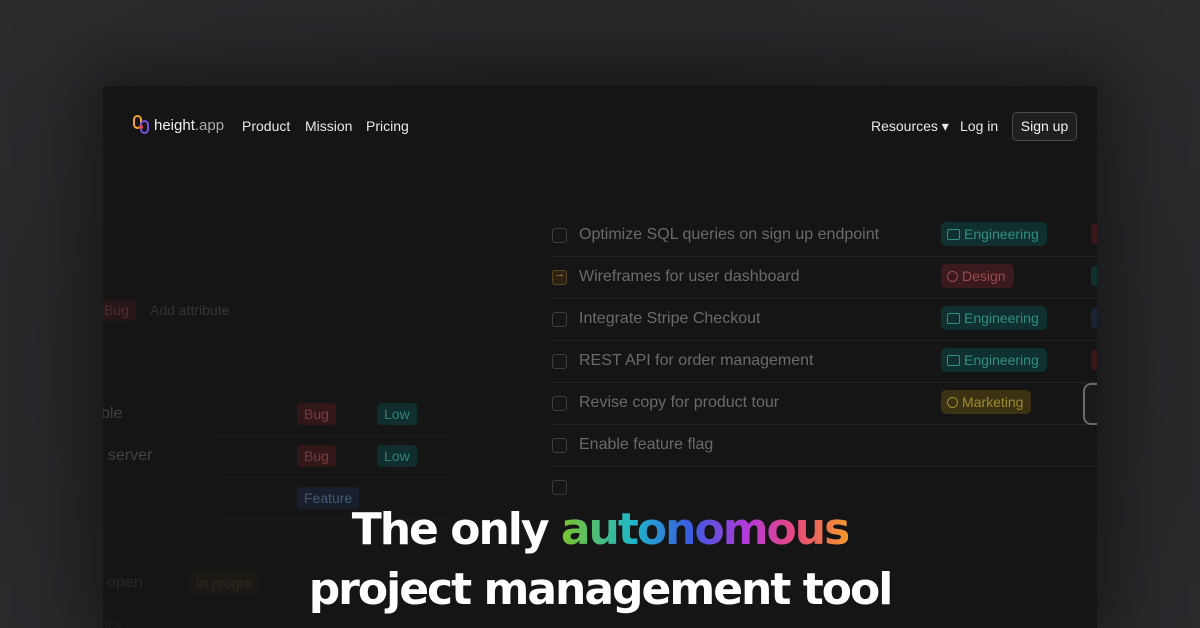 The height and width of the screenshot is (628, 1200). What do you see at coordinates (646, 444) in the screenshot?
I see `task-title: Enable feature flag` at bounding box center [646, 444].